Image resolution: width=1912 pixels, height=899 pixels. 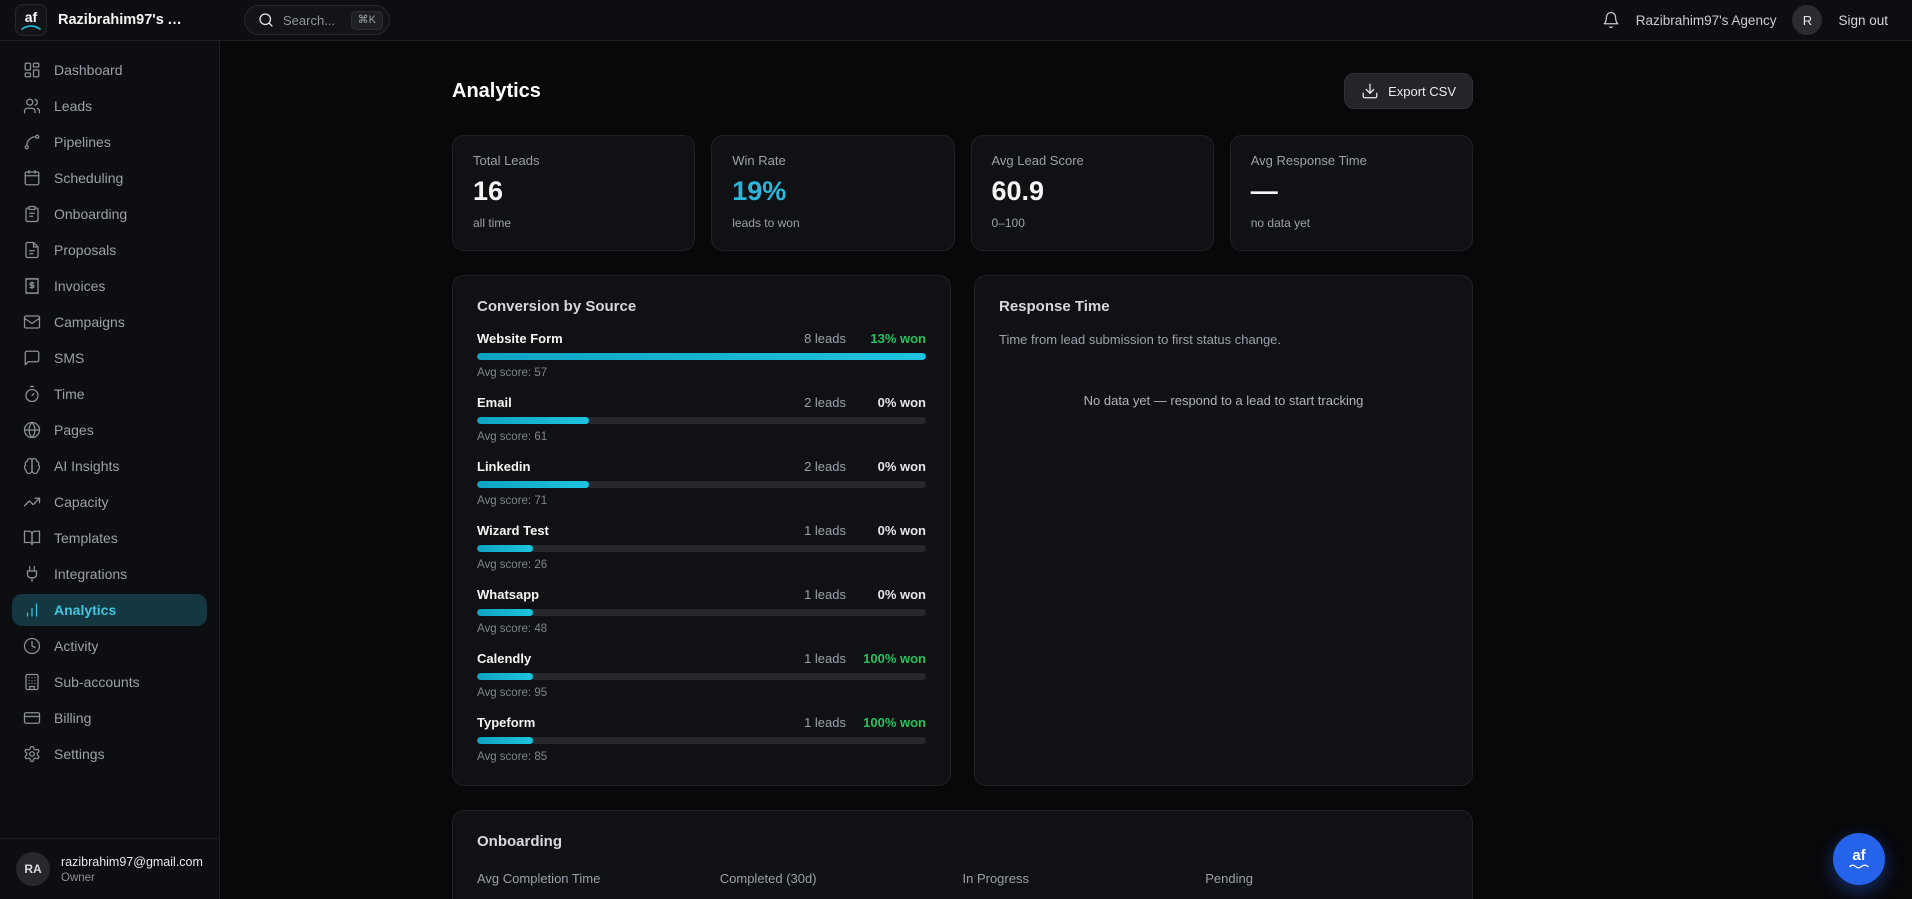 I want to click on source-avg-score: Avg score: 61, so click(x=512, y=437).